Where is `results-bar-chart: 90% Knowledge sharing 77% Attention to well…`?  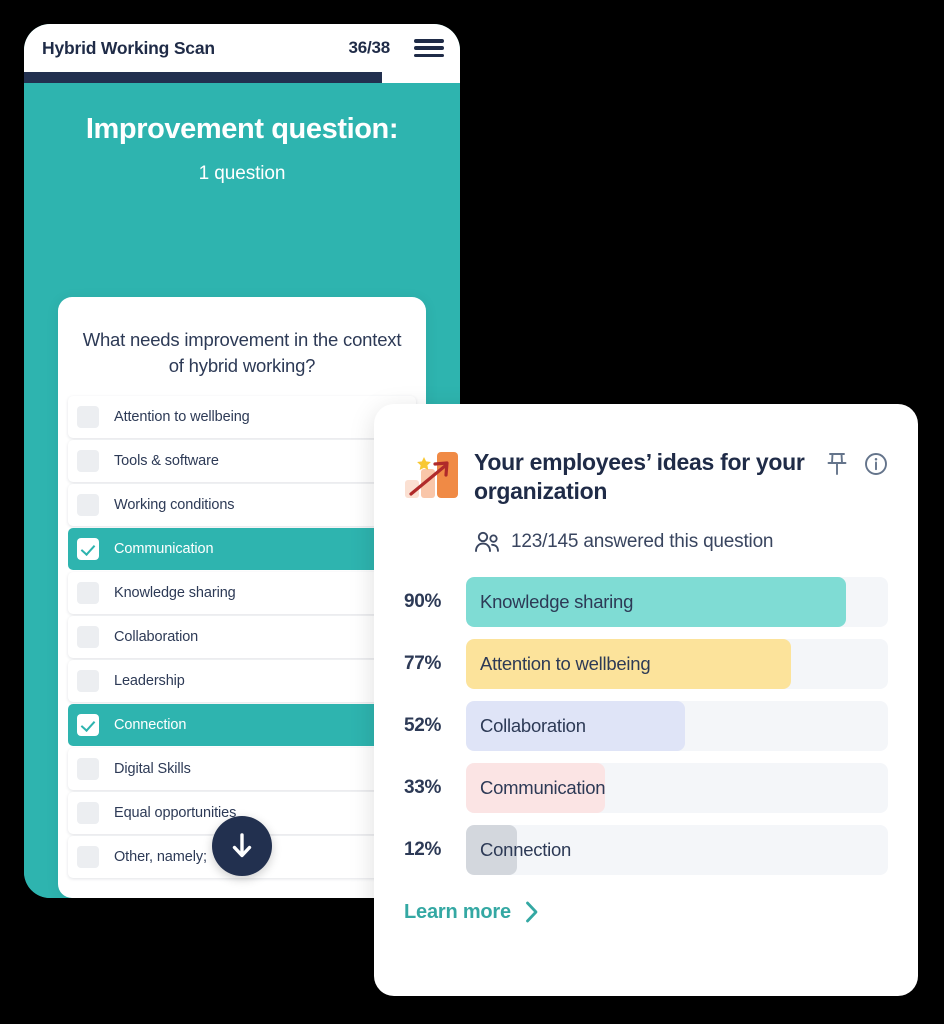
results-bar-chart: 90% Knowledge sharing 77% Attention to well… is located at coordinates (646, 725).